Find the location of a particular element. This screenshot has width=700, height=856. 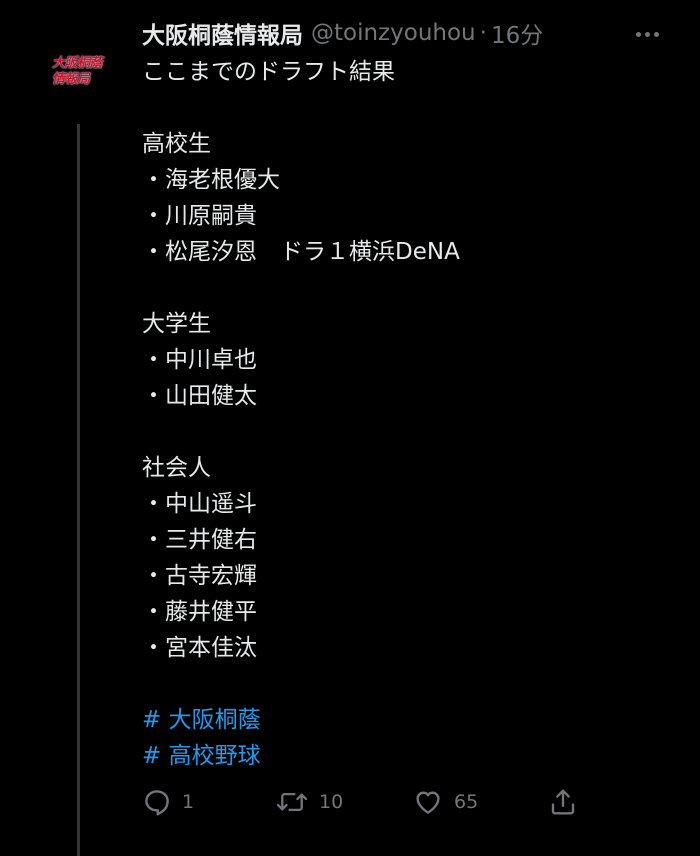

user-handle: @toinzyouhou is located at coordinates (393, 33).